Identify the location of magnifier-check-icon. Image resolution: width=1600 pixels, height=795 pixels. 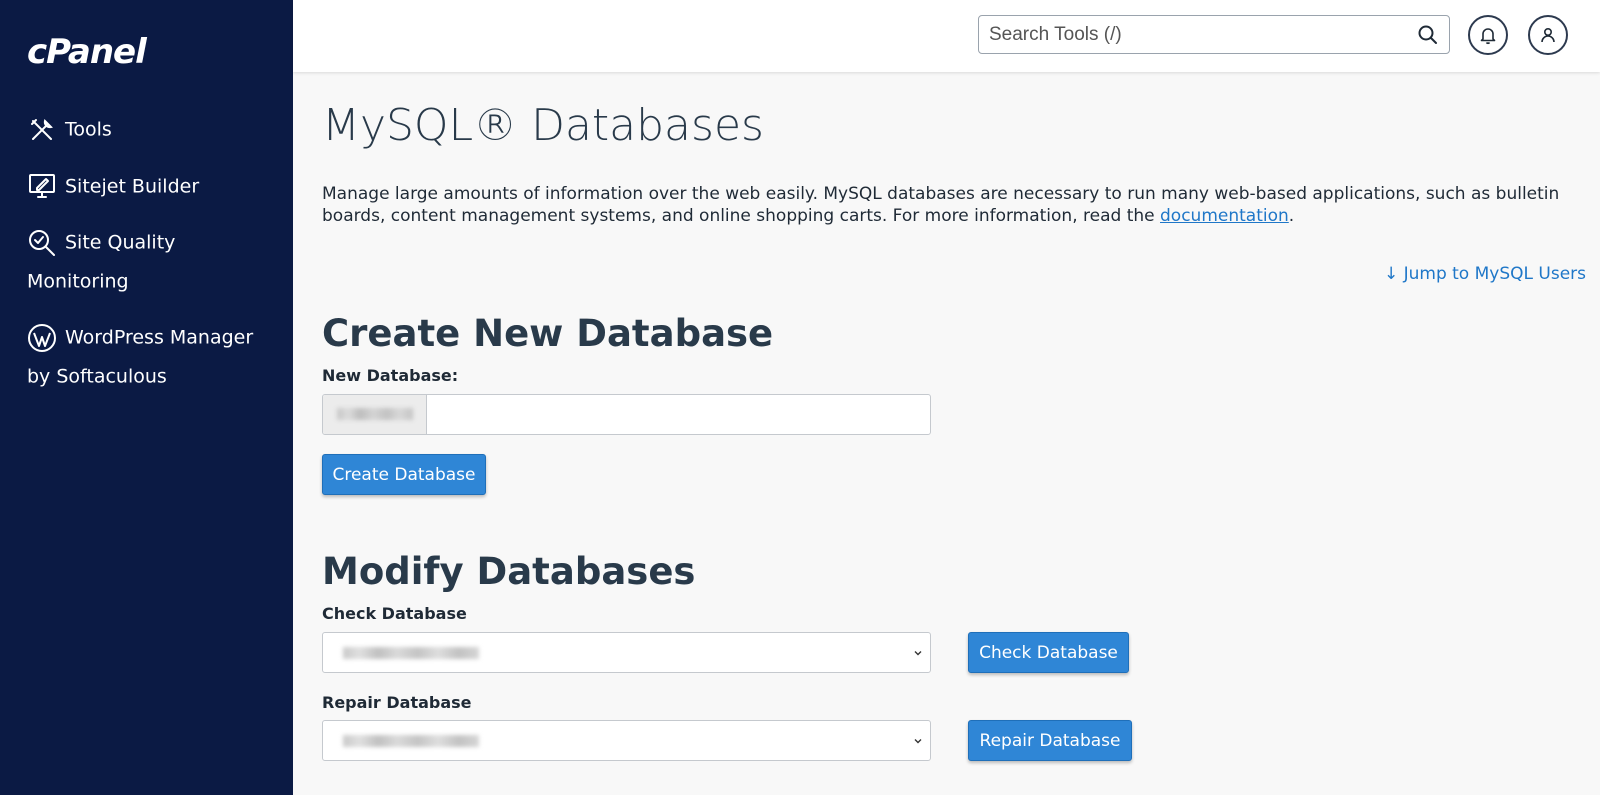
(42, 243).